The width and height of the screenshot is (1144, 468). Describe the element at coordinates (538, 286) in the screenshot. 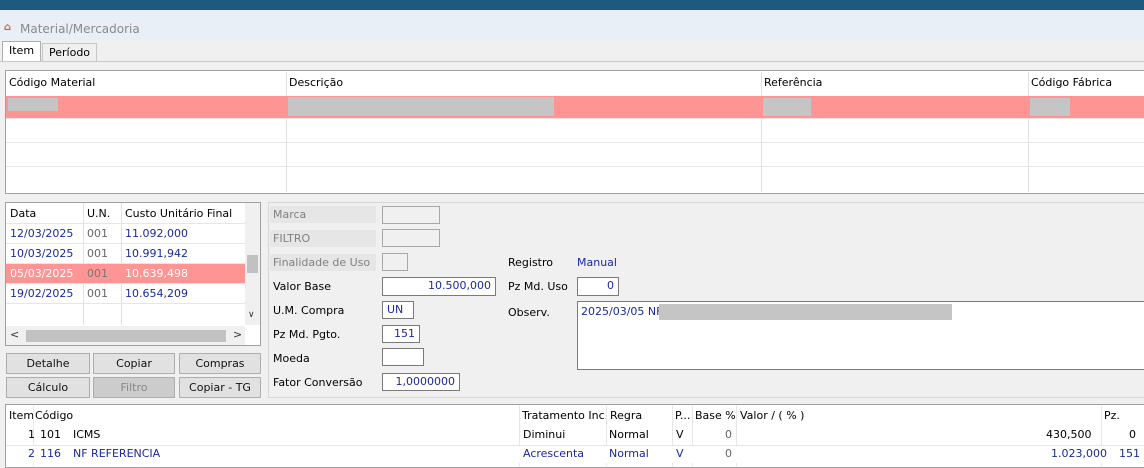

I see `pz-md-uso-label: Pz Md. Uso` at that location.